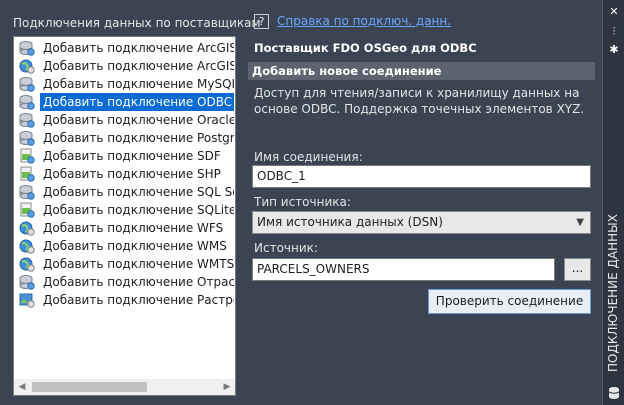 Image resolution: width=624 pixels, height=405 pixels. I want to click on source-type-label: Тип источника:, so click(302, 202).